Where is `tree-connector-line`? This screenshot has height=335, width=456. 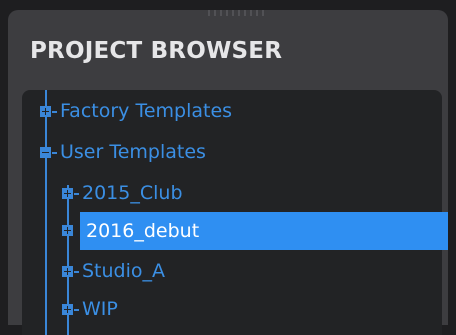 tree-connector-line is located at coordinates (46, 212).